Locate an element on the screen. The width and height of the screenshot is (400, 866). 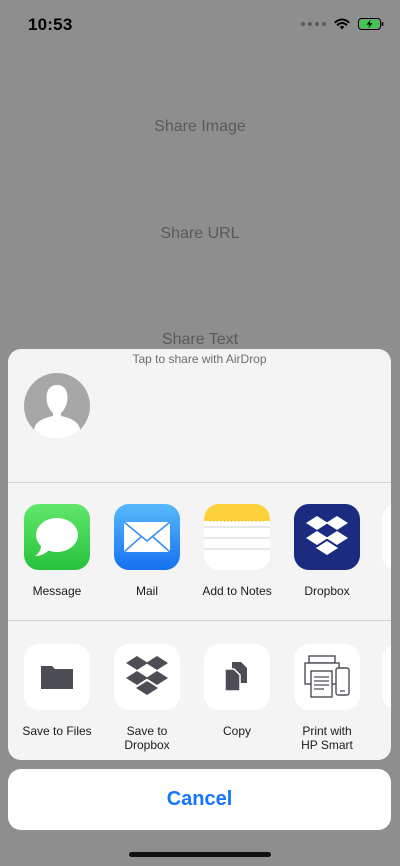
signal-dots-icon is located at coordinates (313, 24).